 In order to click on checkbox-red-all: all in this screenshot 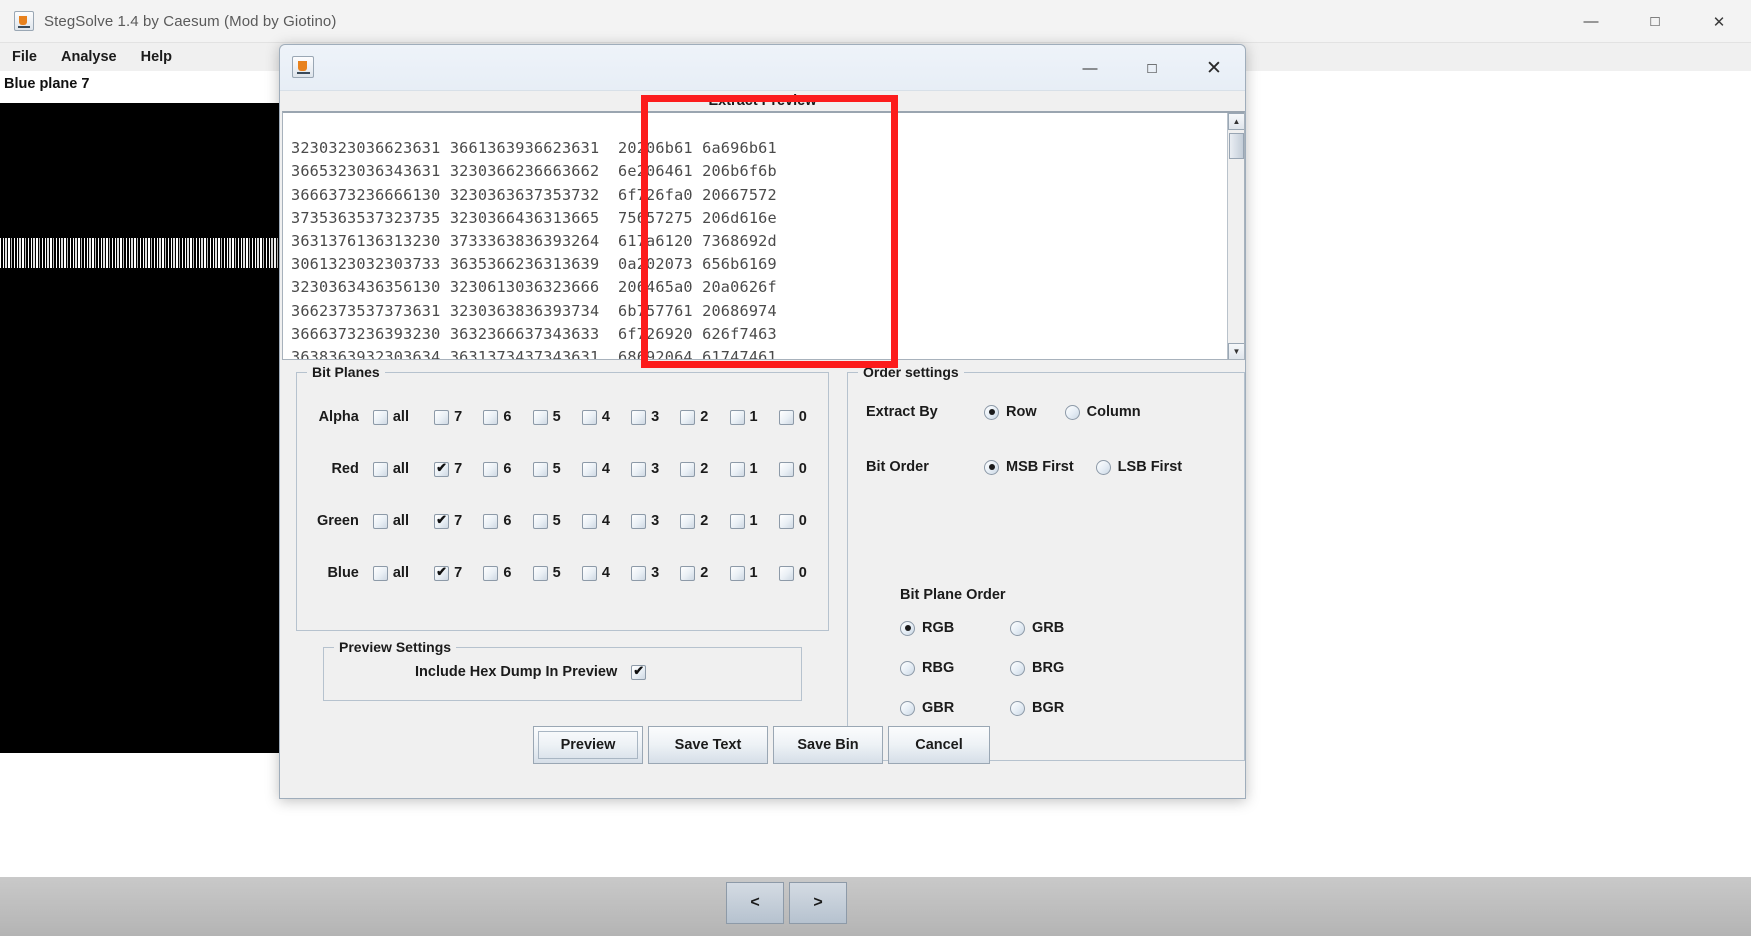, I will do `click(399, 469)`.